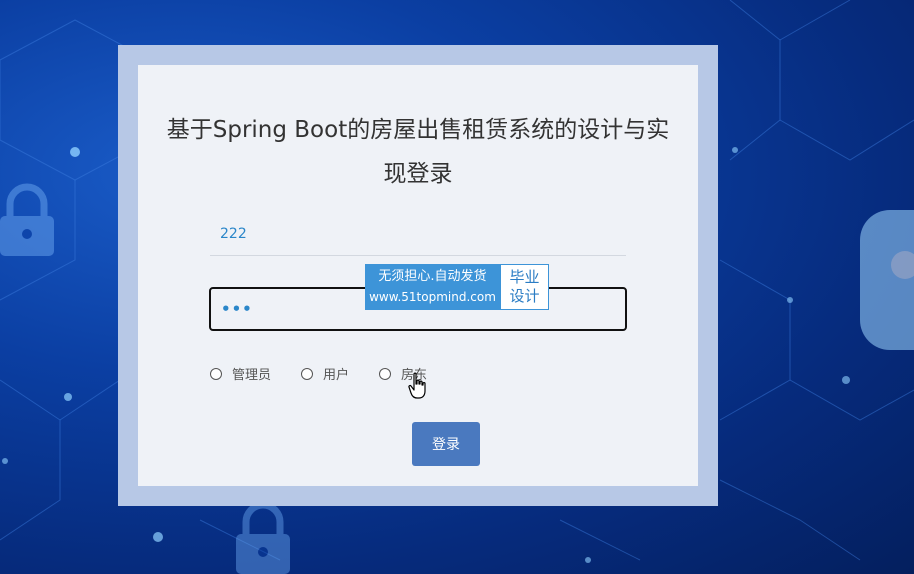 The height and width of the screenshot is (574, 914). I want to click on page-title: 基于Spring Boot的房屋出售租赁系统的设计与实现登录, so click(418, 152).